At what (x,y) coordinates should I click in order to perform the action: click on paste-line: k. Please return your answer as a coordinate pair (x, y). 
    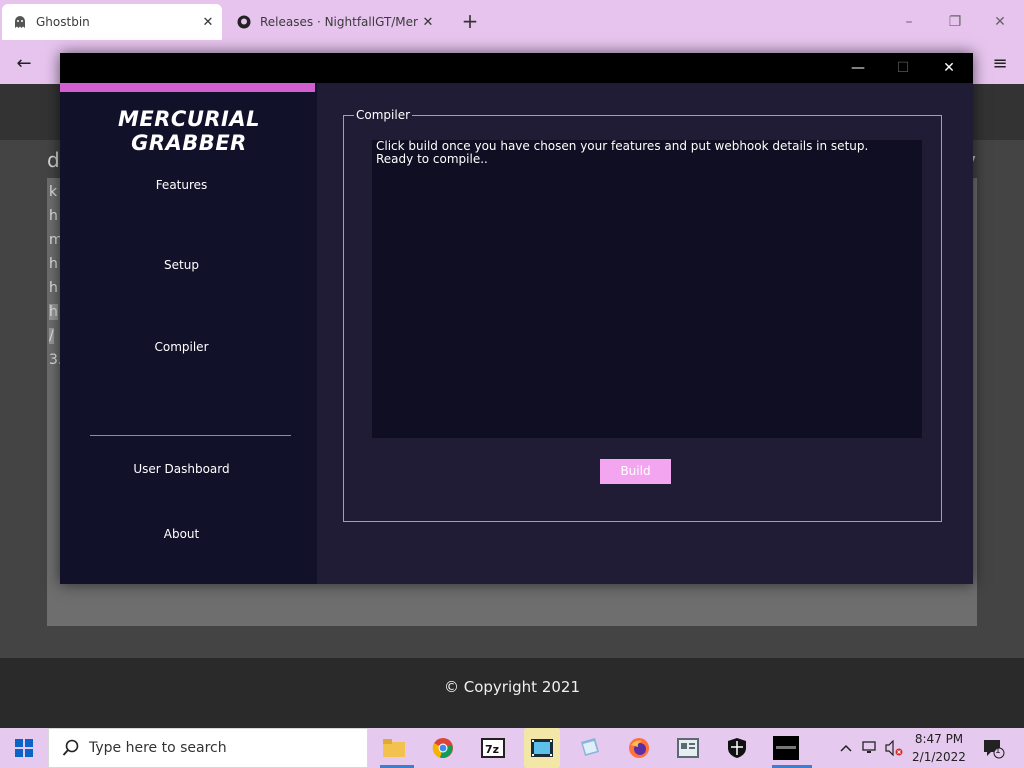
    Looking at the image, I should click on (53, 192).